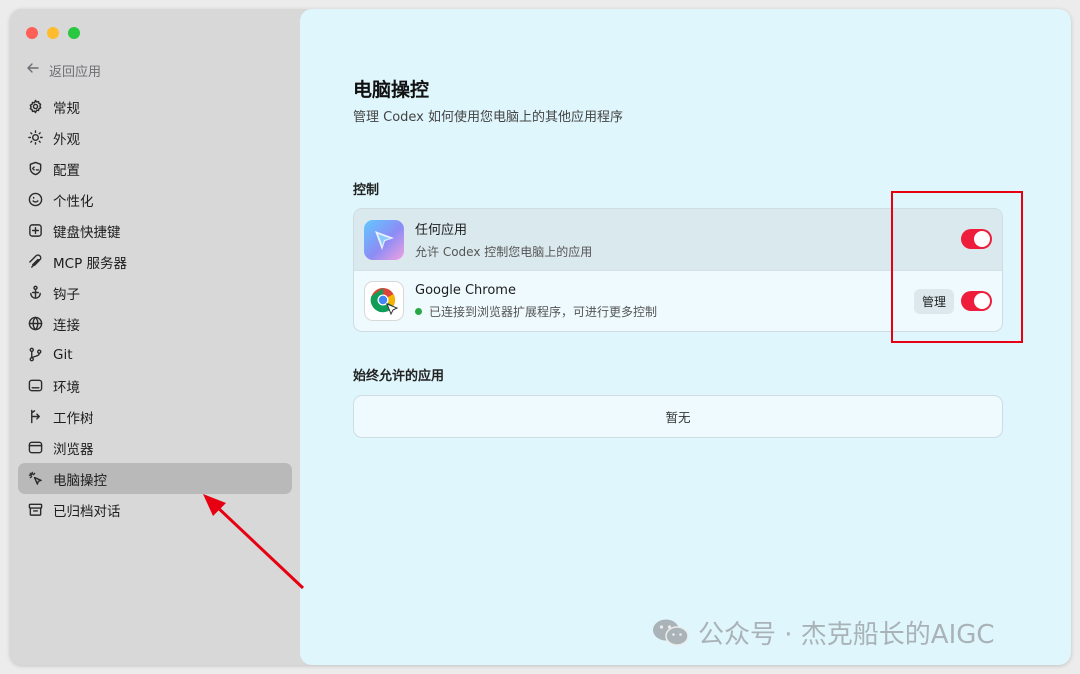 This screenshot has width=1080, height=674. I want to click on sidebar-item-general: 常规, so click(155, 106).